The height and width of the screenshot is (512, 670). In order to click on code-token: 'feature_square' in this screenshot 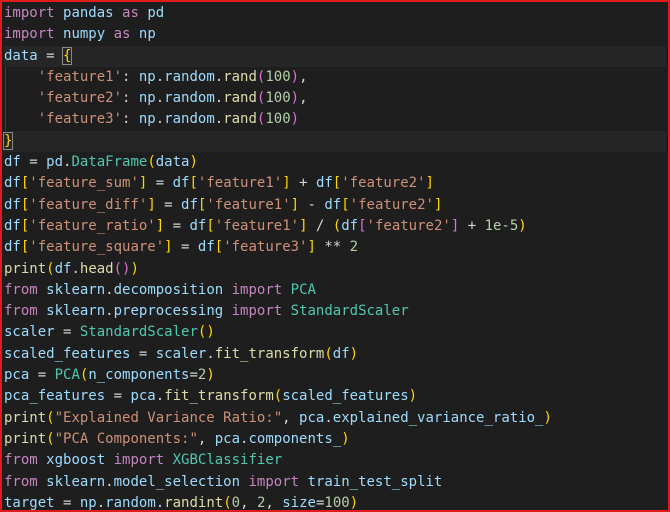, I will do `click(97, 247)`.